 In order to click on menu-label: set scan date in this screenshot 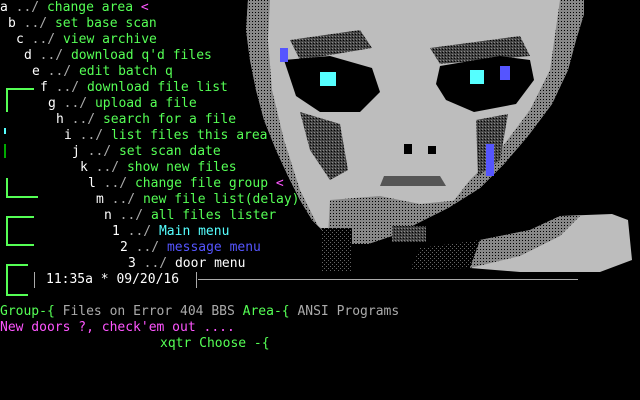, I will do `click(169, 151)`.